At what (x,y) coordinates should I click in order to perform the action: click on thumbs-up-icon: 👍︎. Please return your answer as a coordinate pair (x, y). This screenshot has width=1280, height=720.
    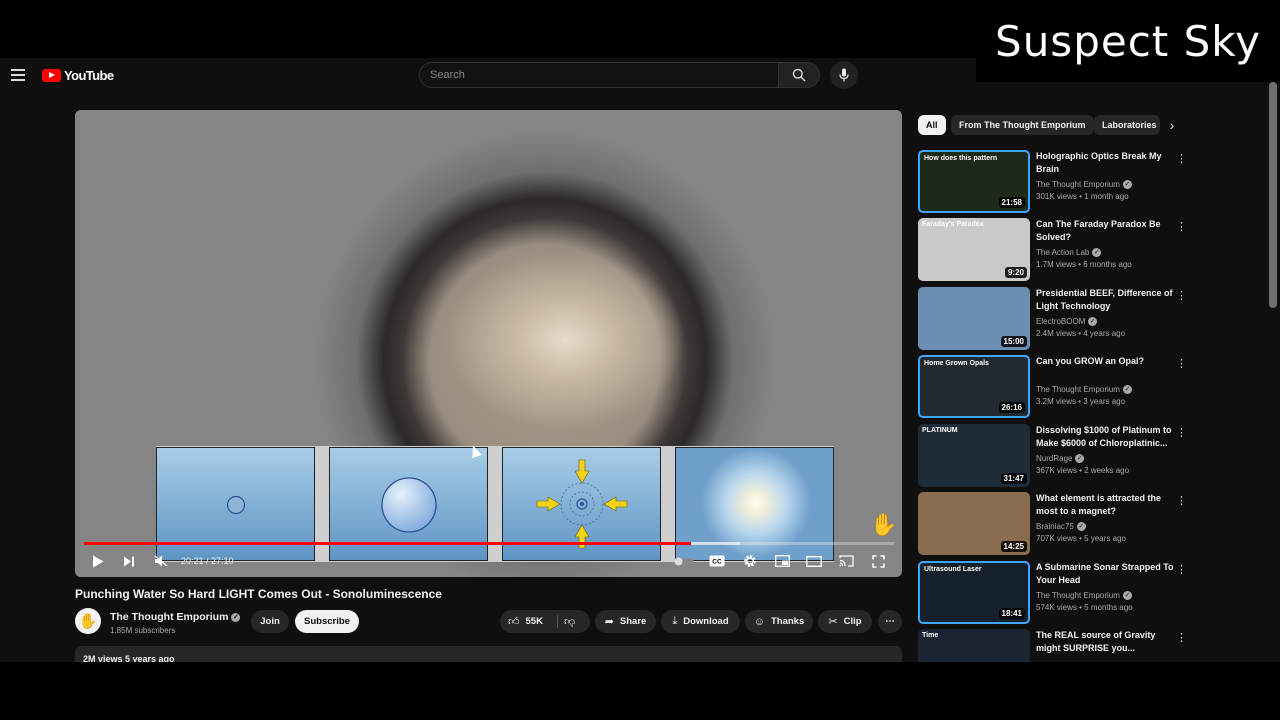
    Looking at the image, I should click on (514, 621).